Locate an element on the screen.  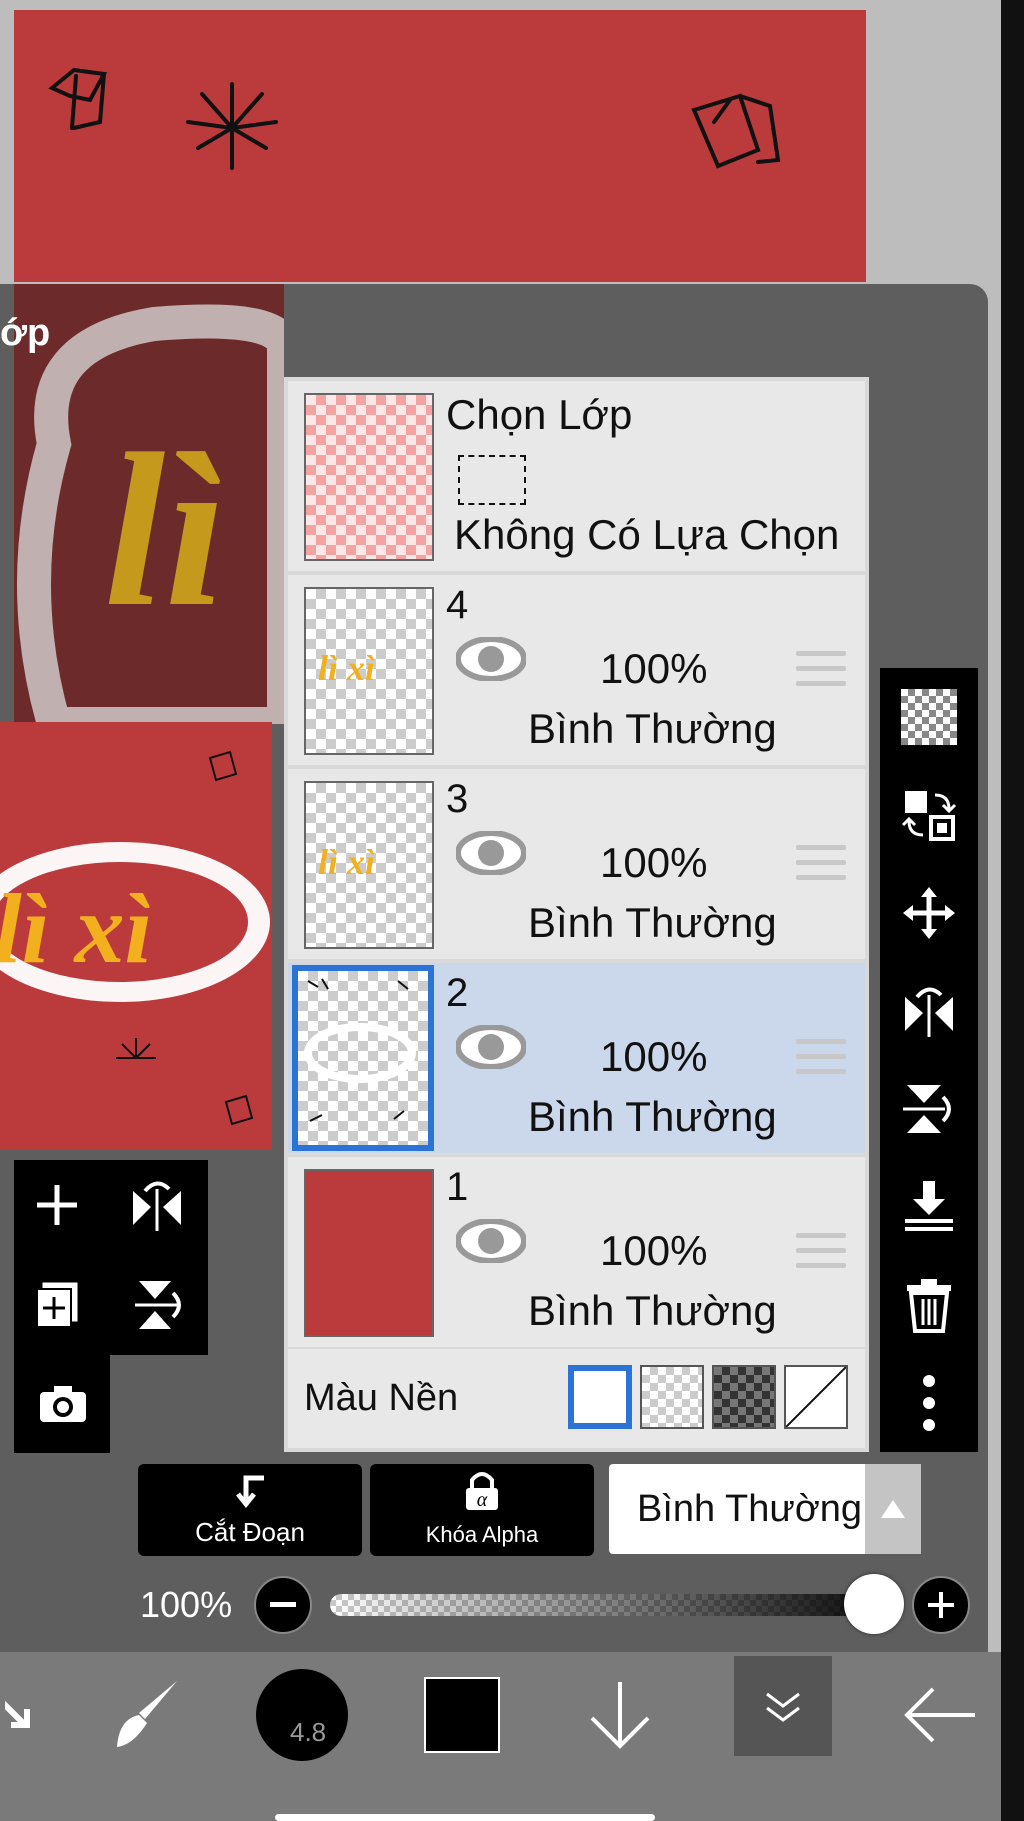
canvas-doodles is located at coordinates (414, 118).